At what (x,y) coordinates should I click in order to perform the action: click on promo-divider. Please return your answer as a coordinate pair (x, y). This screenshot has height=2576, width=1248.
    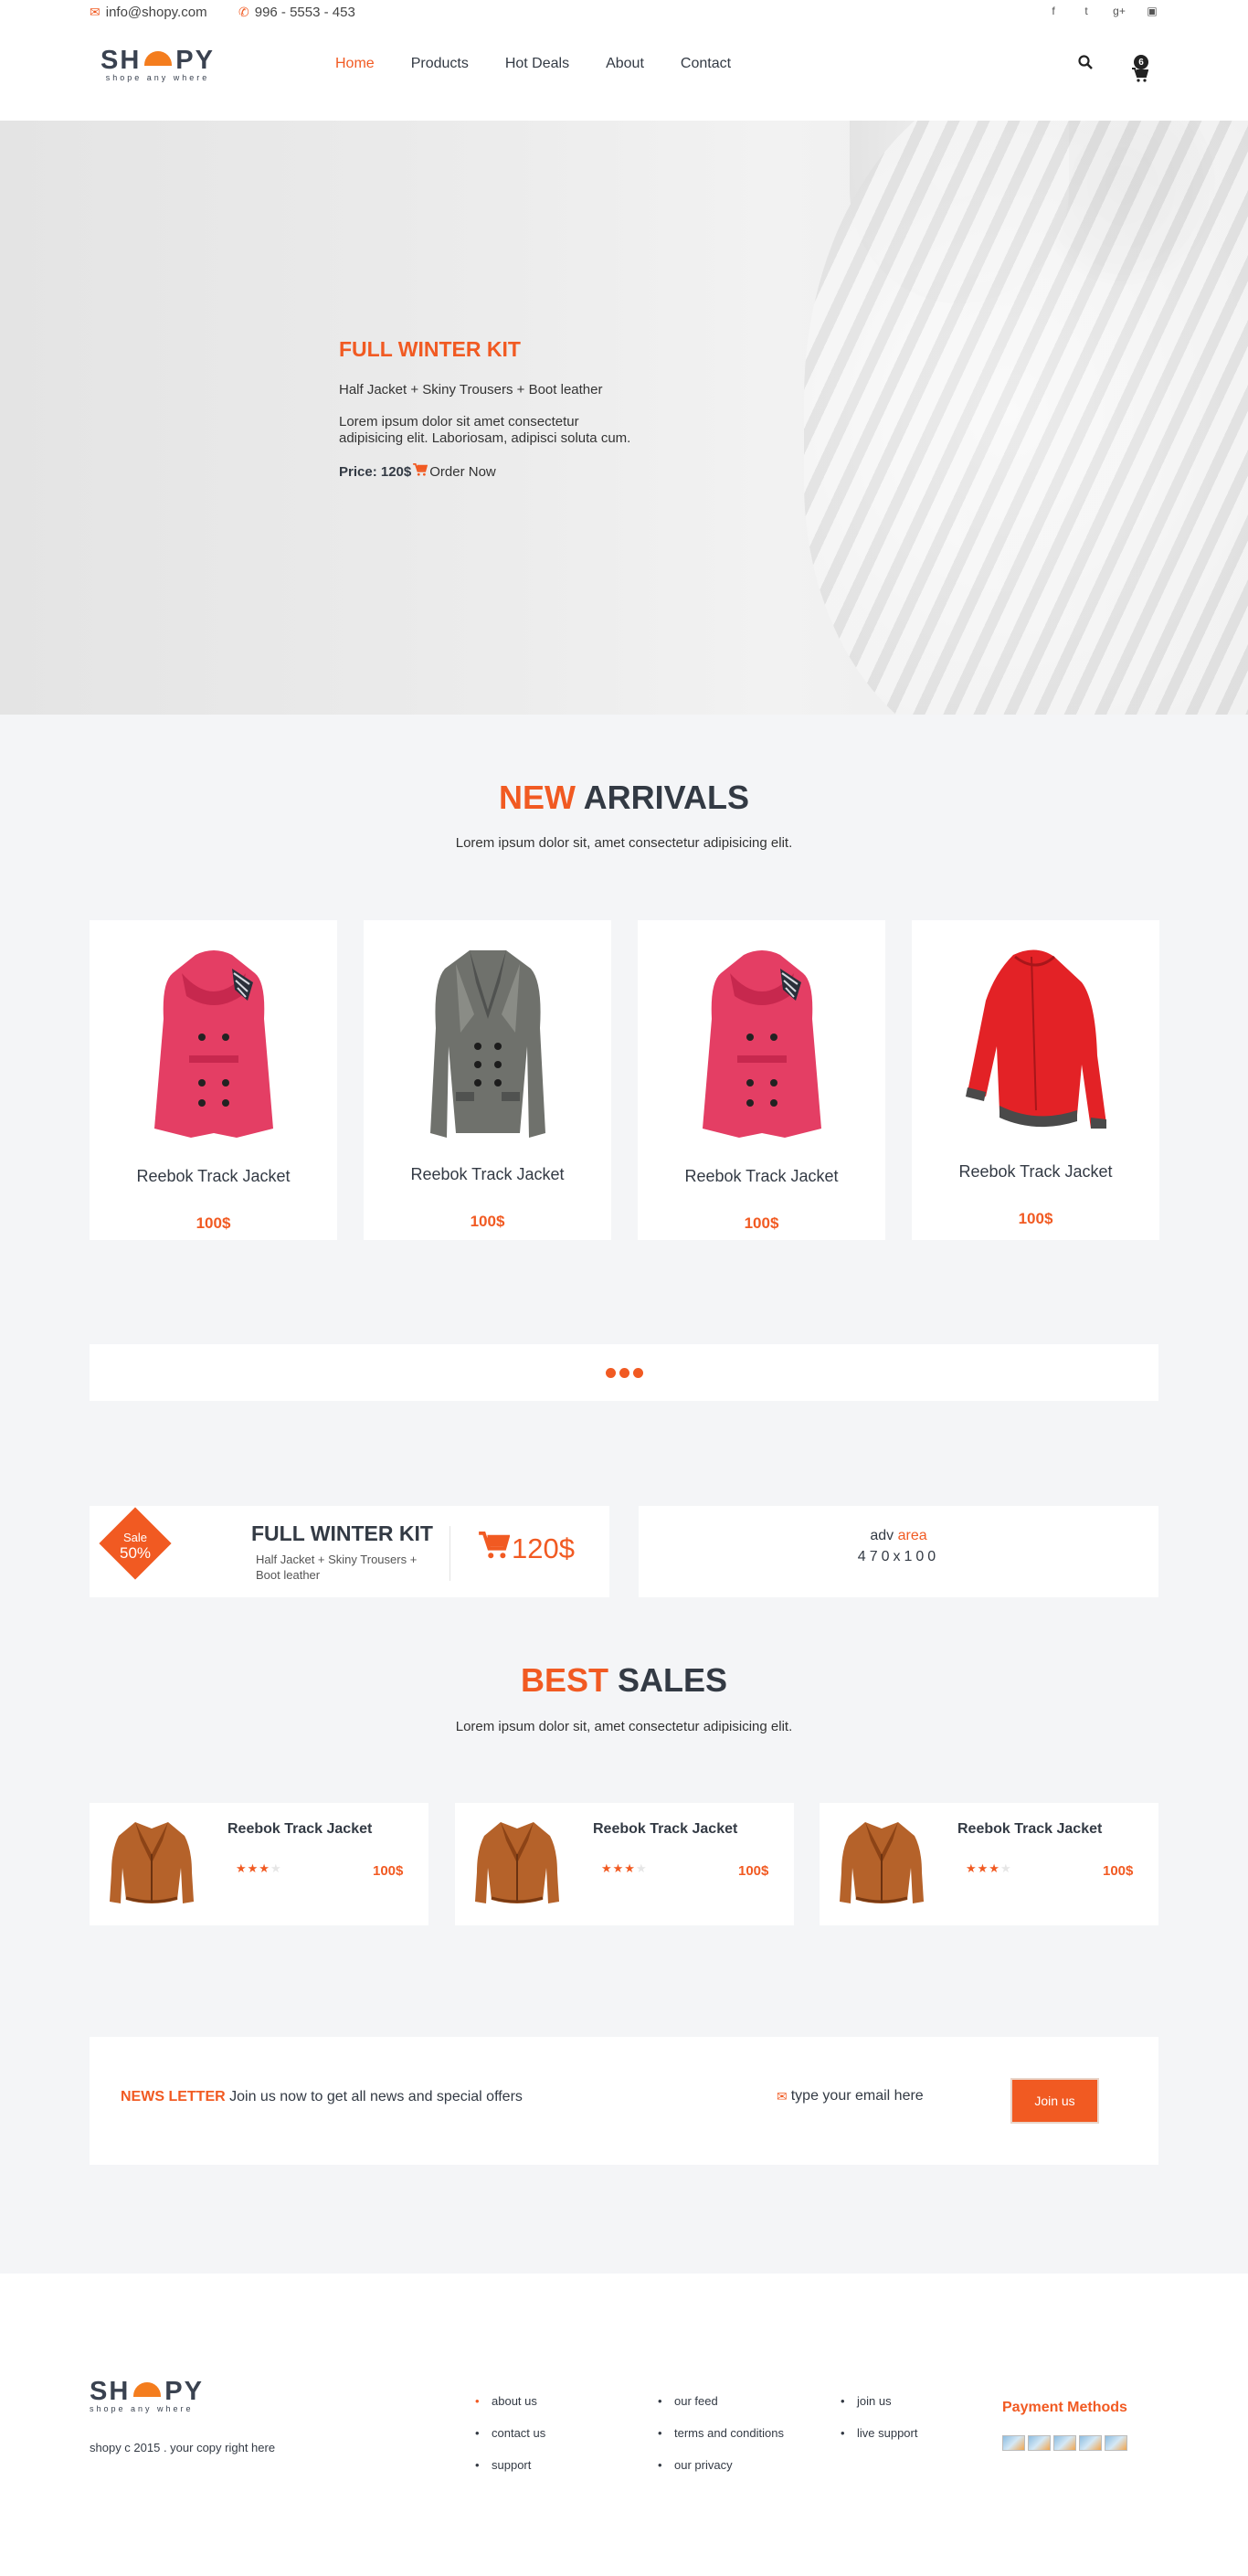
    Looking at the image, I should click on (450, 1553).